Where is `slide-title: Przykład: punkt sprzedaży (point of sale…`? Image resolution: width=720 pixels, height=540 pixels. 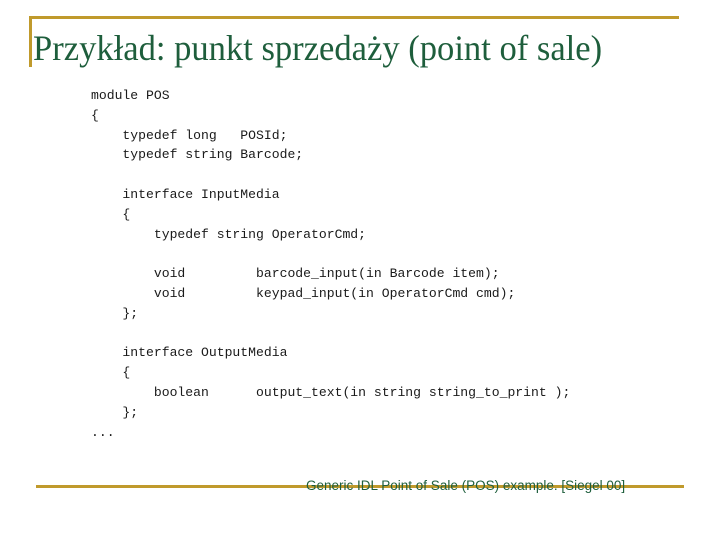
slide-title: Przykład: punkt sprzedaży (point of sale… is located at coordinates (318, 48).